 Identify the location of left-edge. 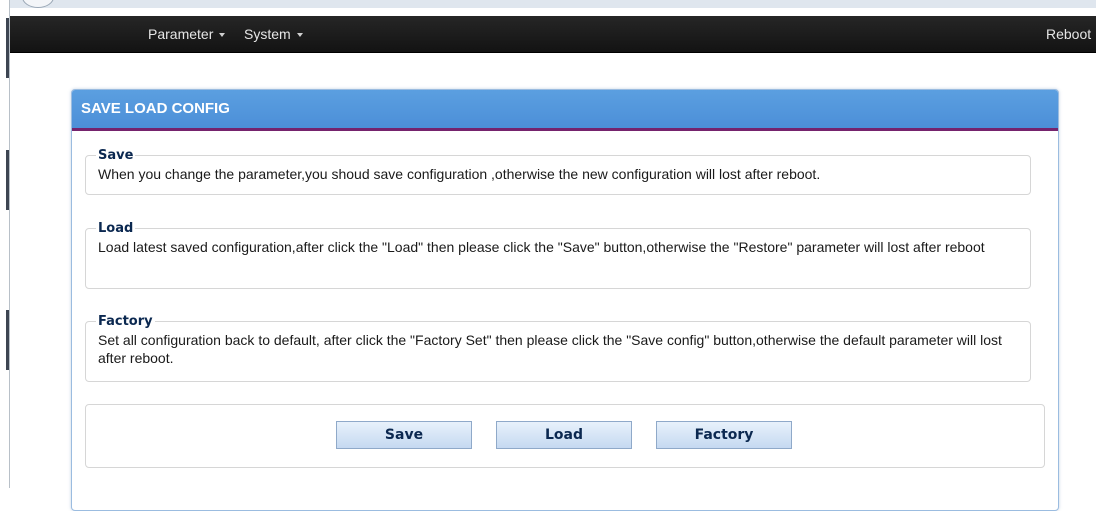
(5, 244).